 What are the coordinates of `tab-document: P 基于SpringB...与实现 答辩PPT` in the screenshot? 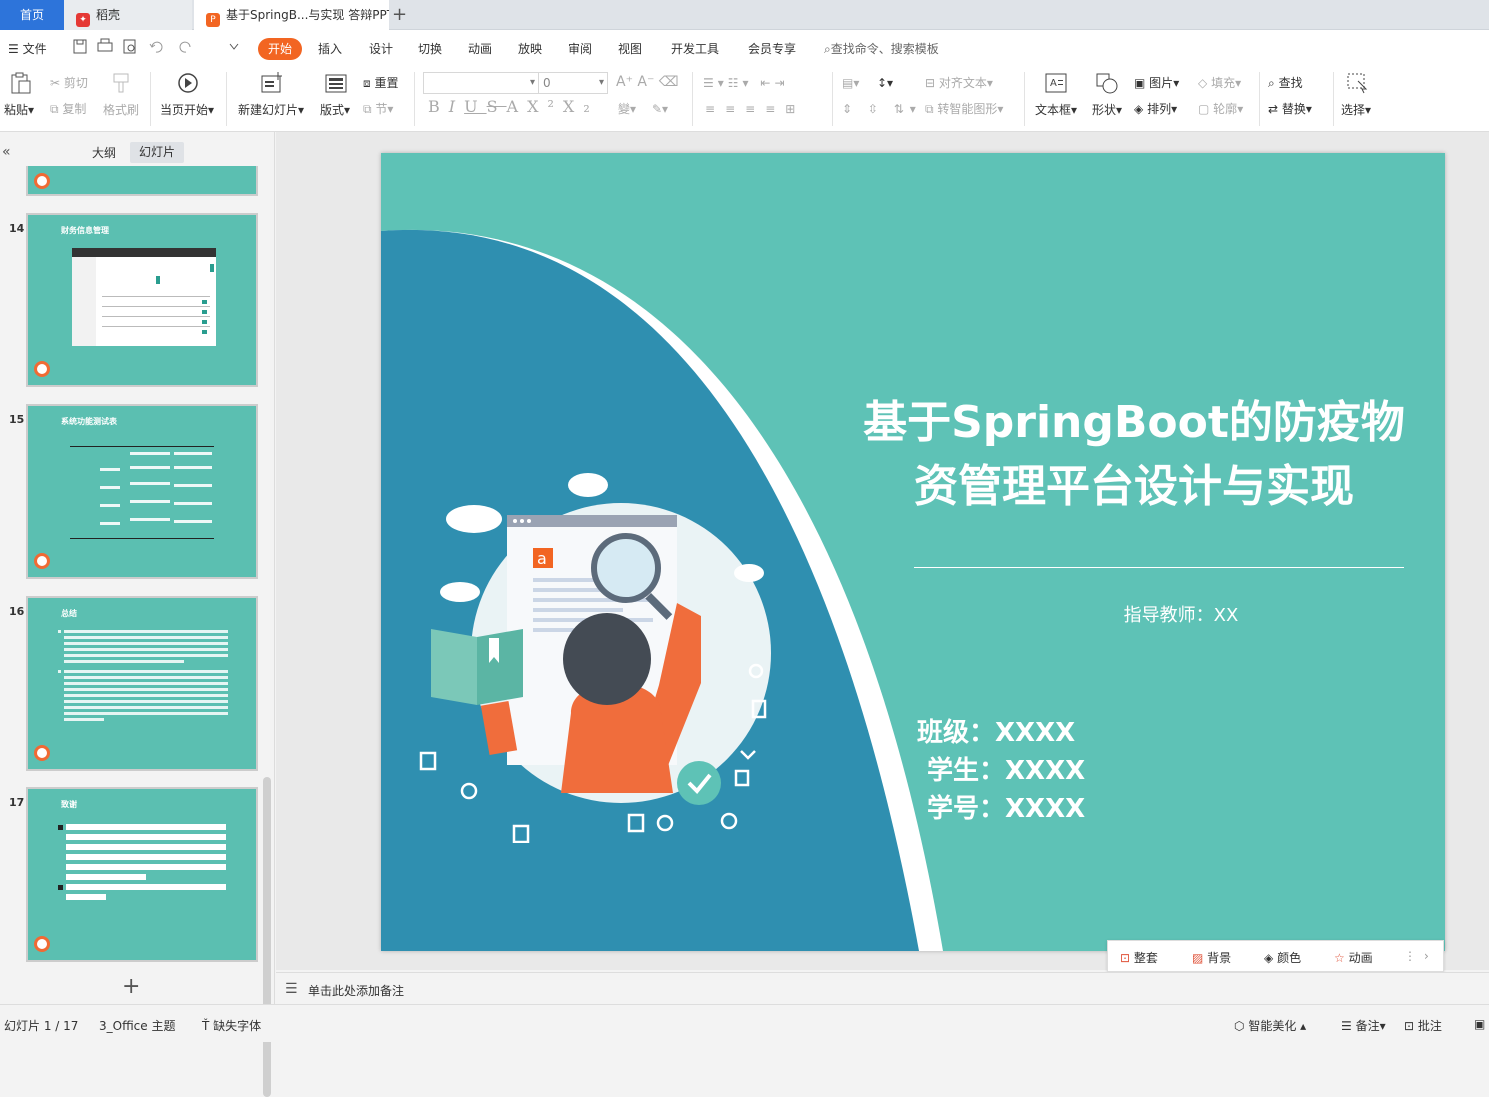 It's located at (291, 15).